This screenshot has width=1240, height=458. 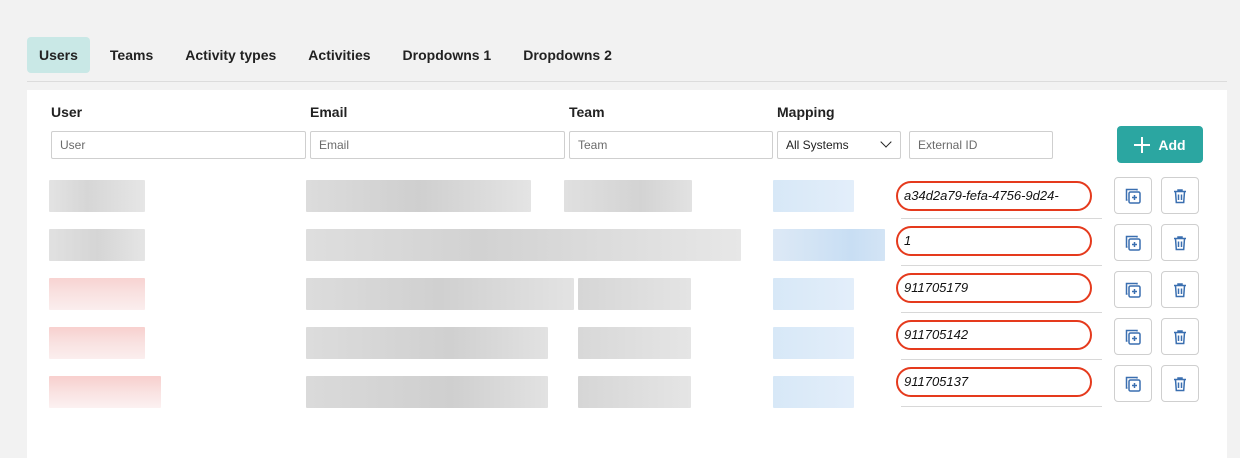 I want to click on email-filter-input, so click(x=437, y=145).